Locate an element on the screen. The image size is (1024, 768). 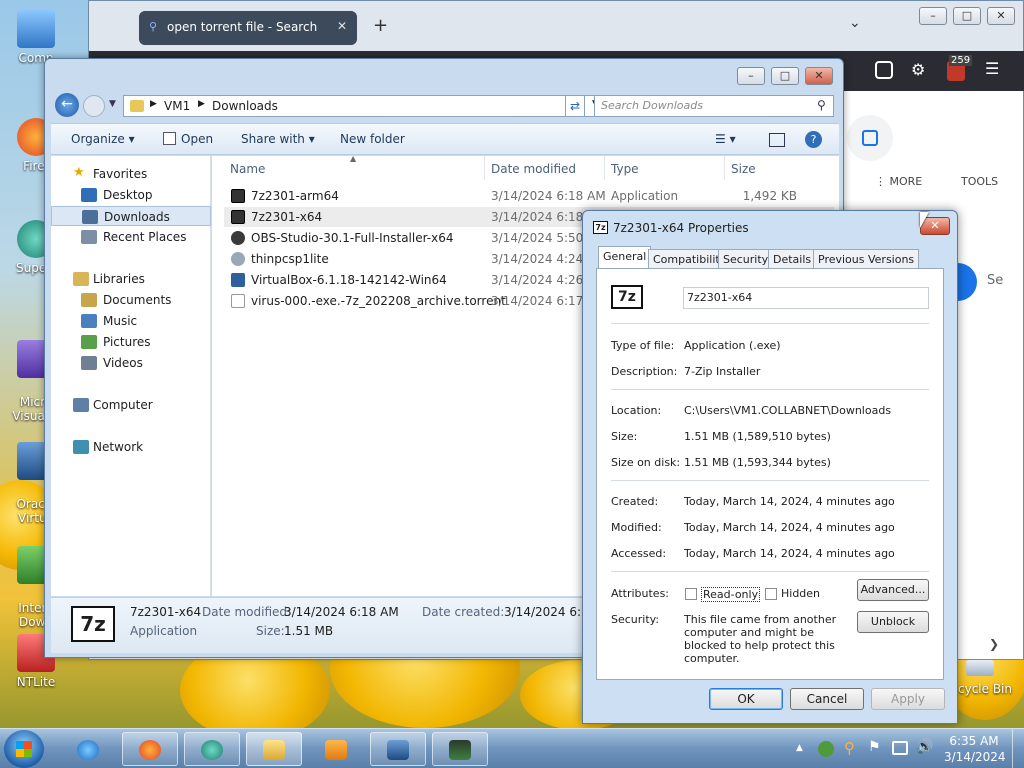
clock: 6:35 AM 3/14/2024 is located at coordinates (975, 749).